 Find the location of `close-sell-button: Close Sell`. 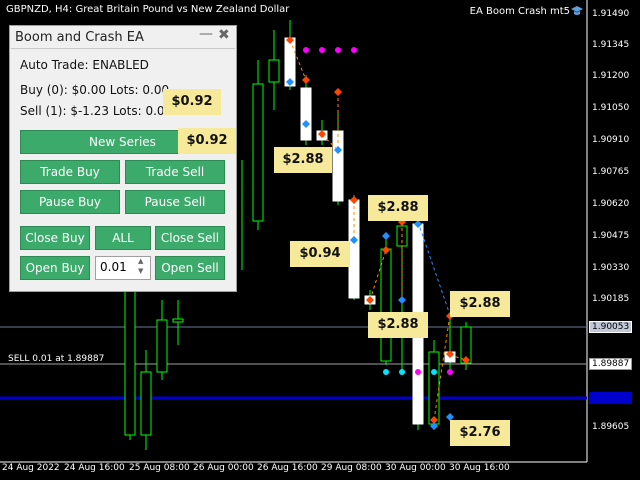

close-sell-button: Close Sell is located at coordinates (190, 238).